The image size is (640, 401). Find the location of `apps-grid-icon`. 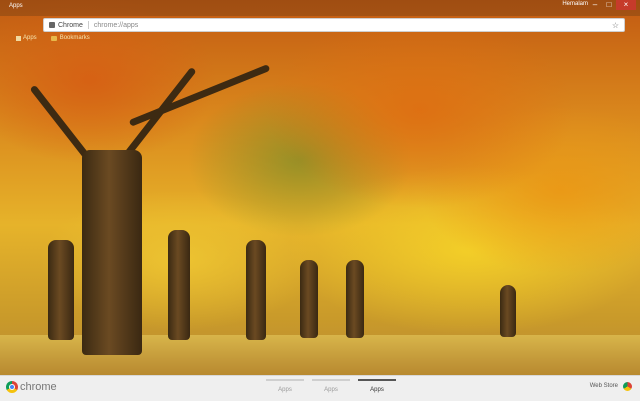

apps-grid-icon is located at coordinates (18, 38).